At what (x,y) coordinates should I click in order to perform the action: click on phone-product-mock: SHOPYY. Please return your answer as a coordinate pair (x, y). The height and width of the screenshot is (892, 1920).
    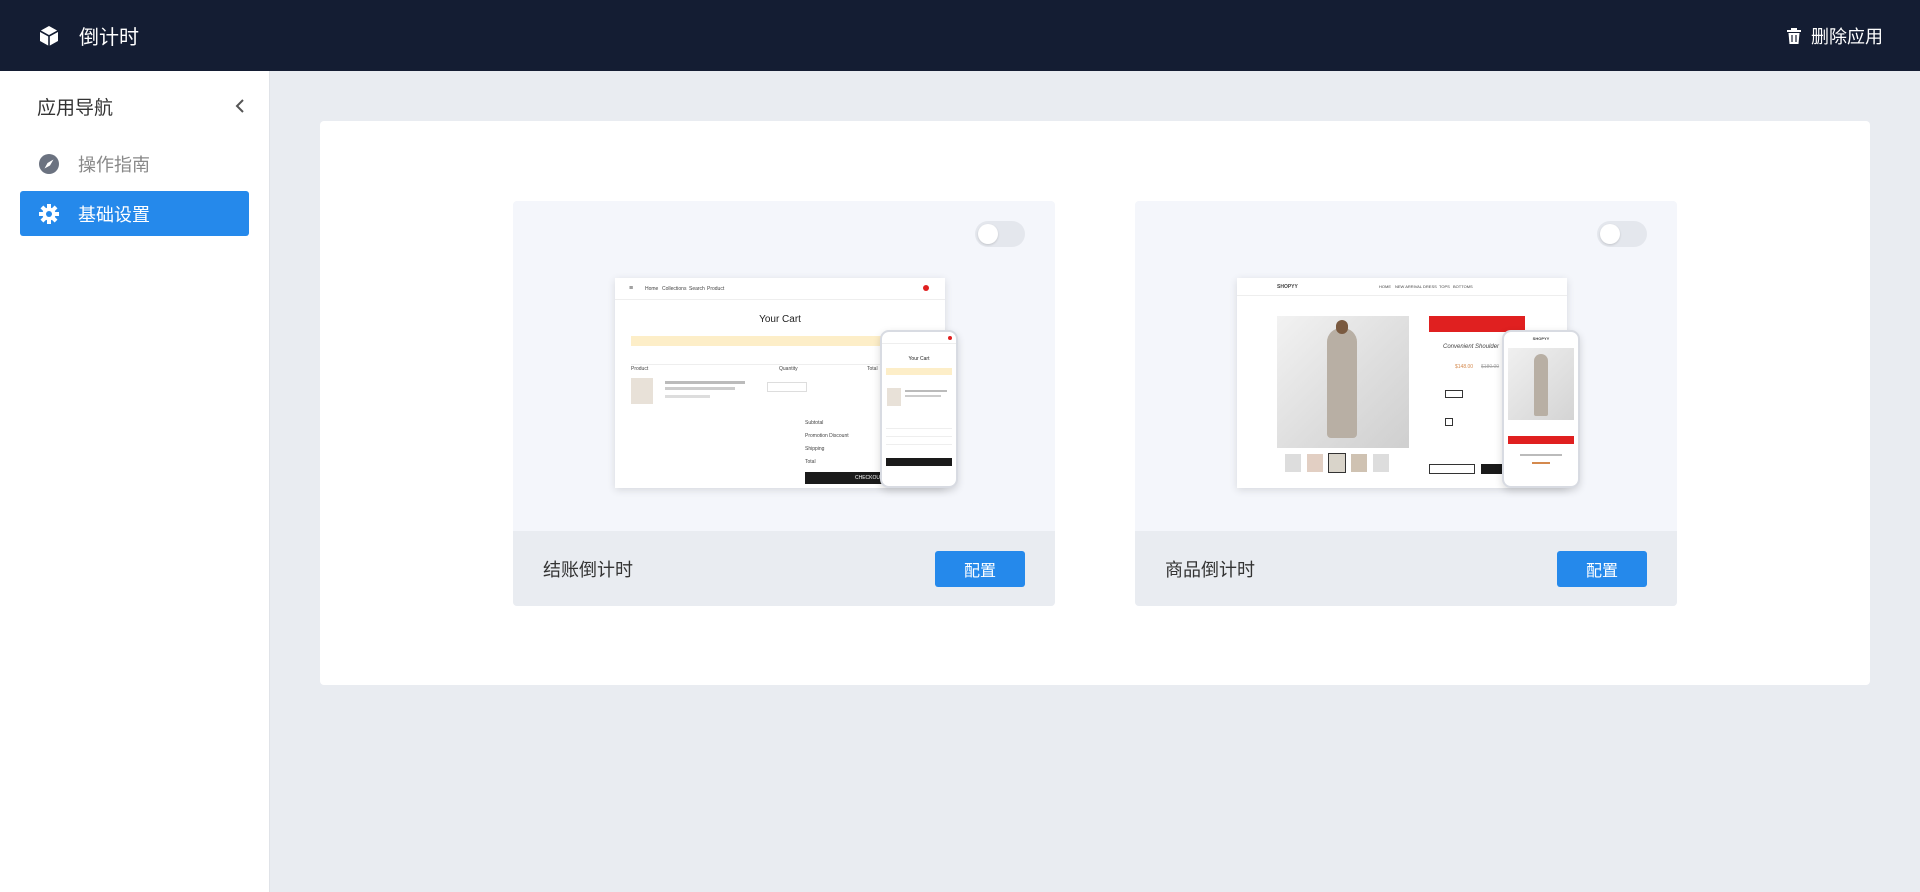
    Looking at the image, I should click on (1541, 409).